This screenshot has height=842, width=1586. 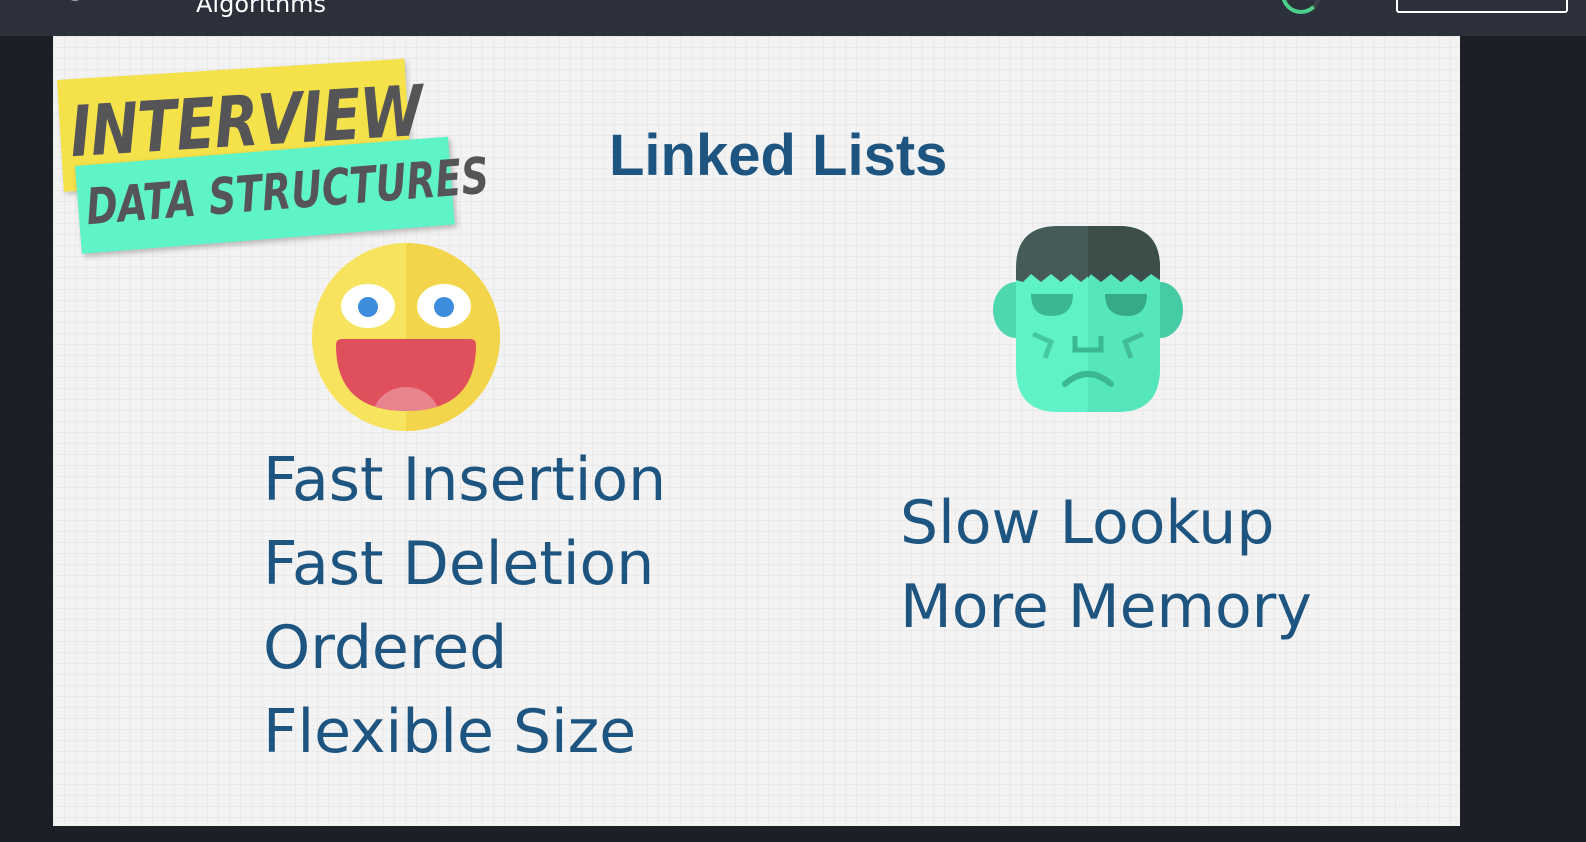 I want to click on disadvantage-item: Slow Lookup, so click(x=1087, y=523).